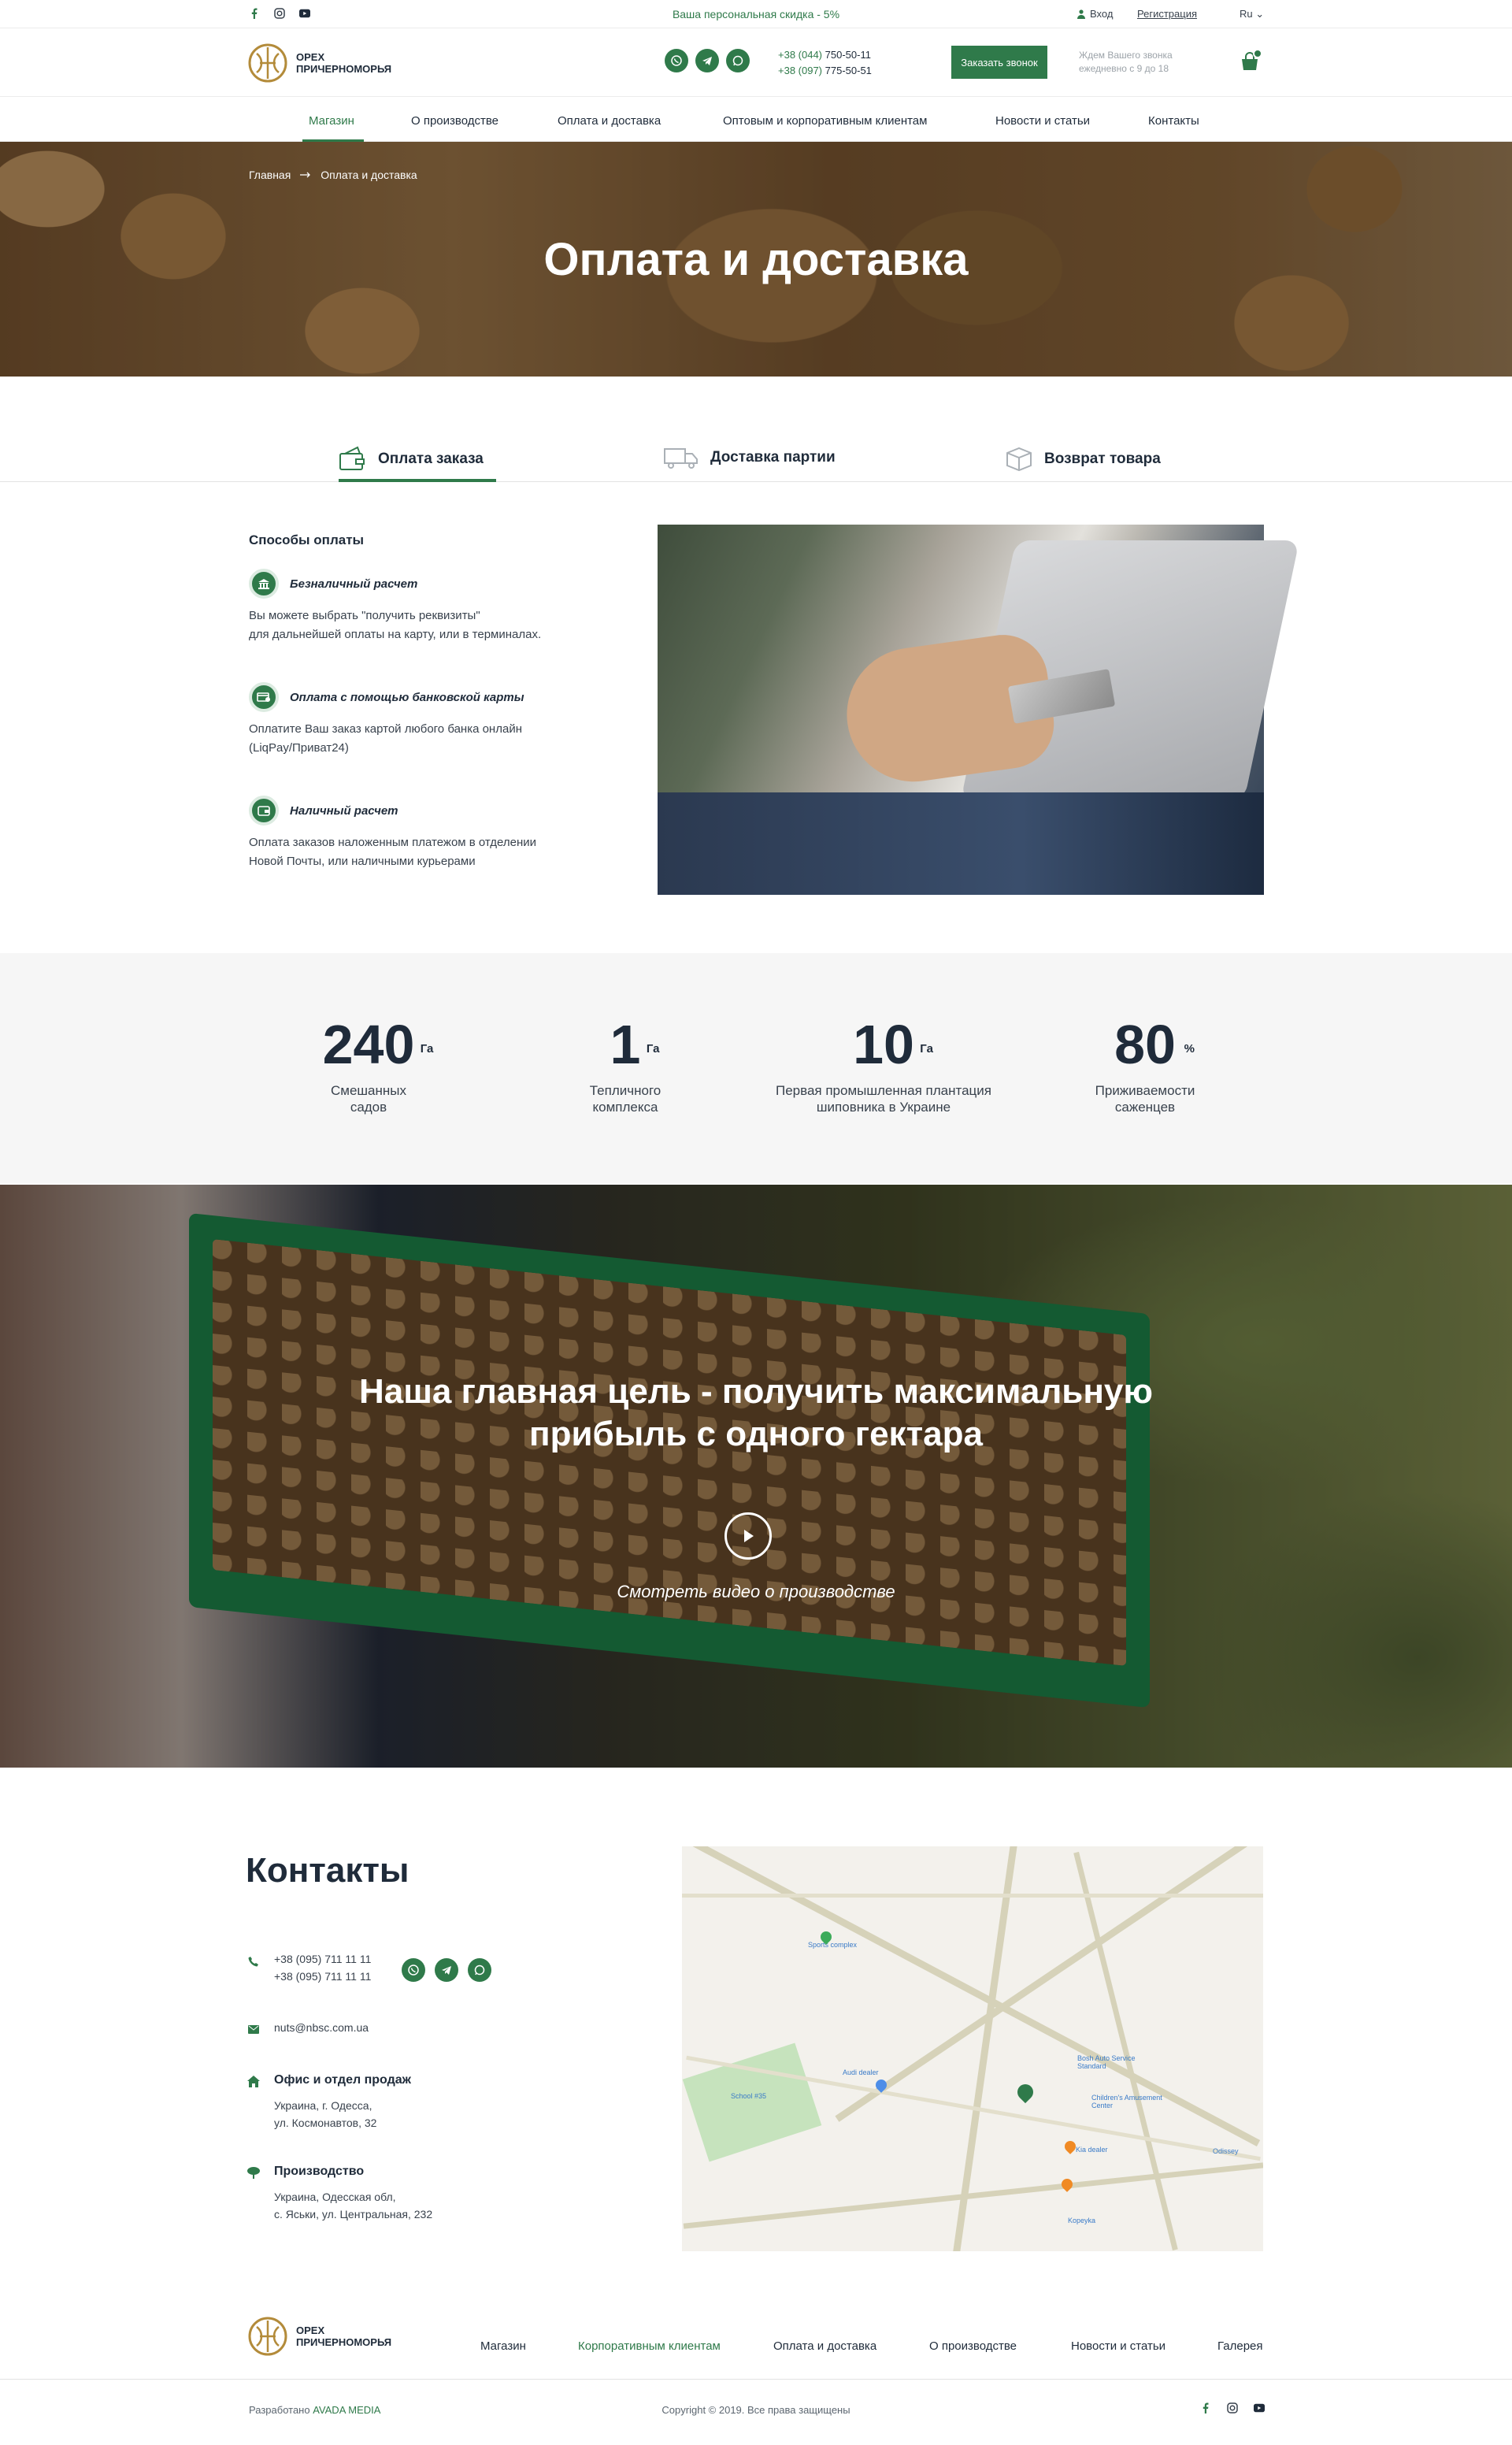  I want to click on footer-nav-news: Новости и статьи, so click(1118, 2346).